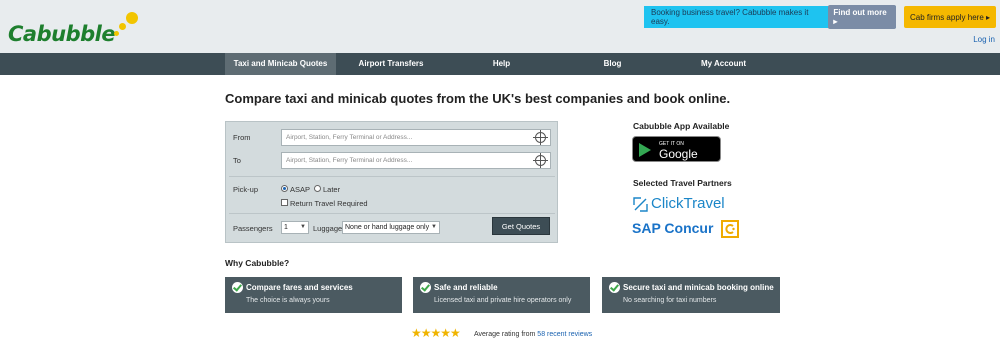  What do you see at coordinates (295, 227) in the screenshot?
I see `passengers-select: 1 ▼` at bounding box center [295, 227].